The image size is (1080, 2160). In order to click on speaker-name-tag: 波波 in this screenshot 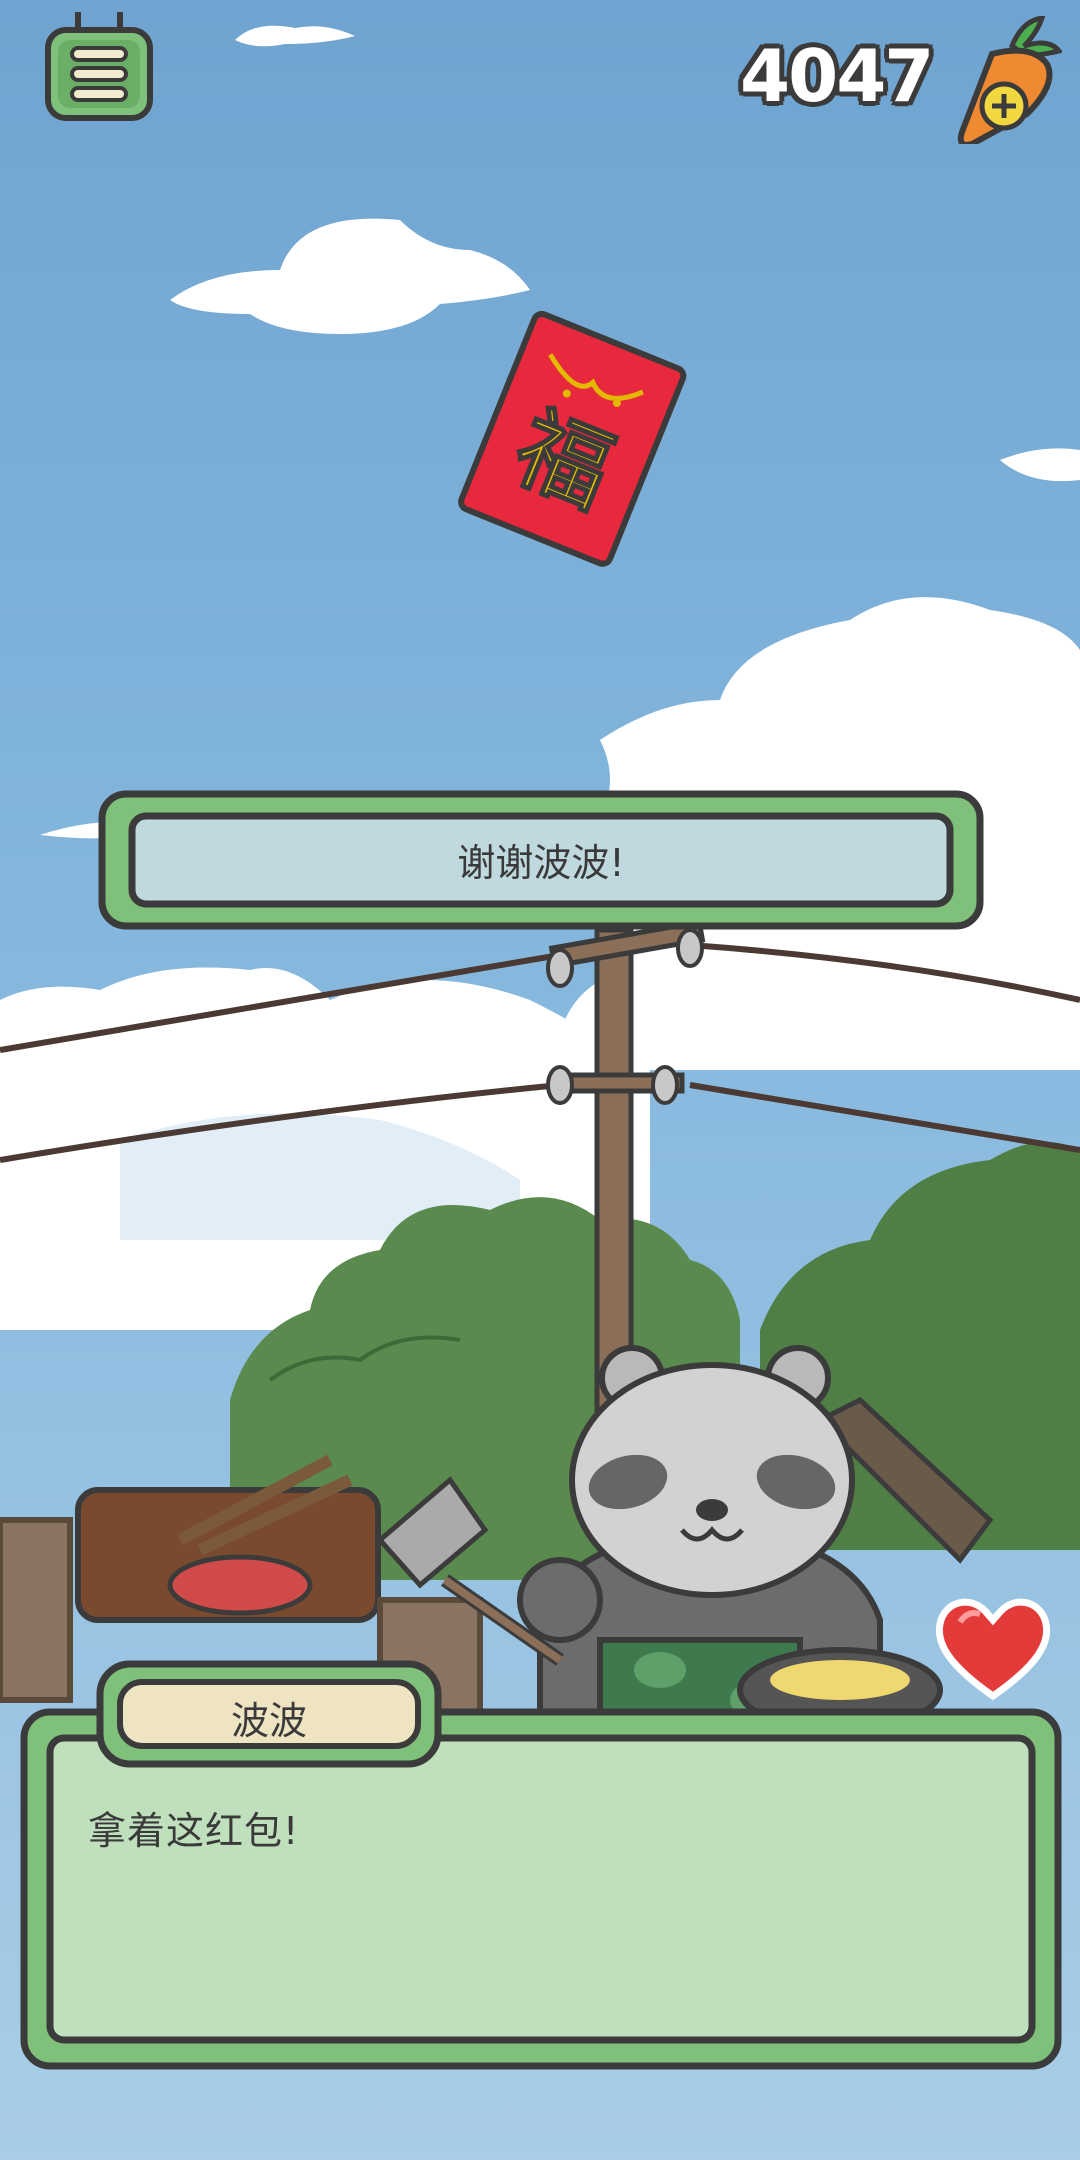, I will do `click(269, 1714)`.